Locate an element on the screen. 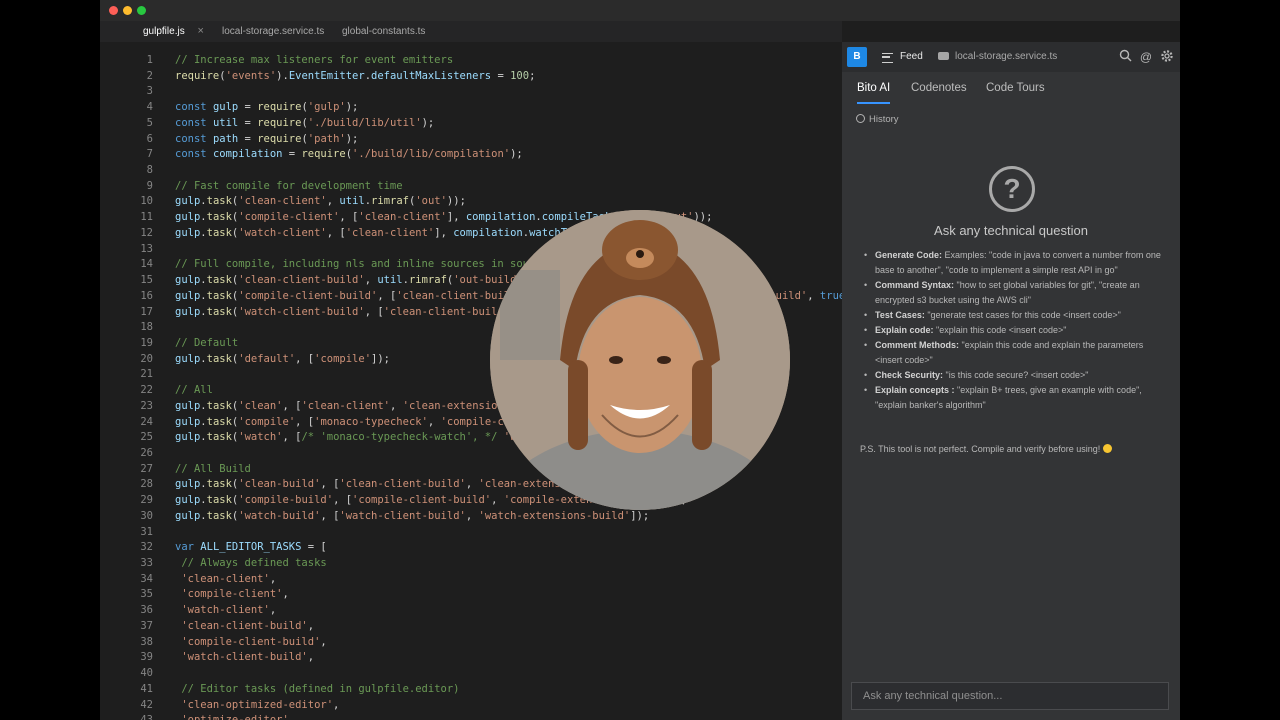 This screenshot has height=720, width=1280. code-line: 4 const gulp = require('gulp'); is located at coordinates (471, 107).